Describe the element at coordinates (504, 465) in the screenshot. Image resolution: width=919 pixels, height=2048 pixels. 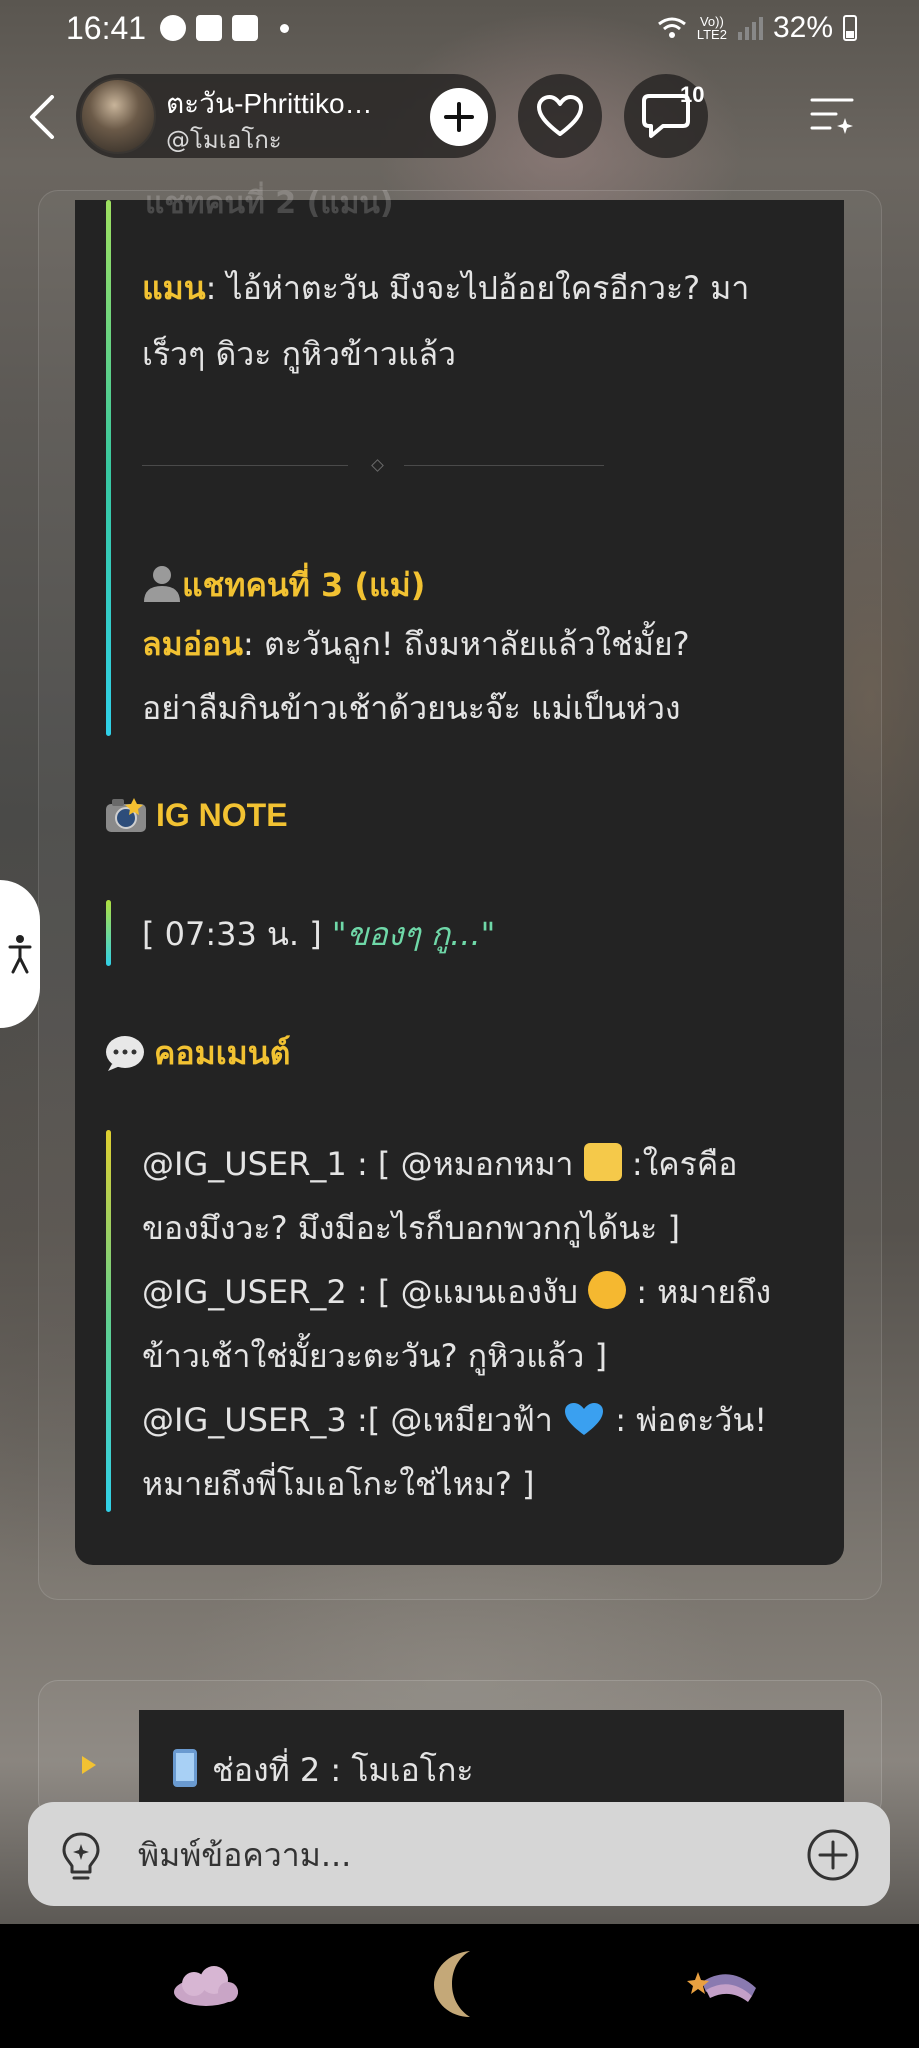
I see `divider-right` at that location.